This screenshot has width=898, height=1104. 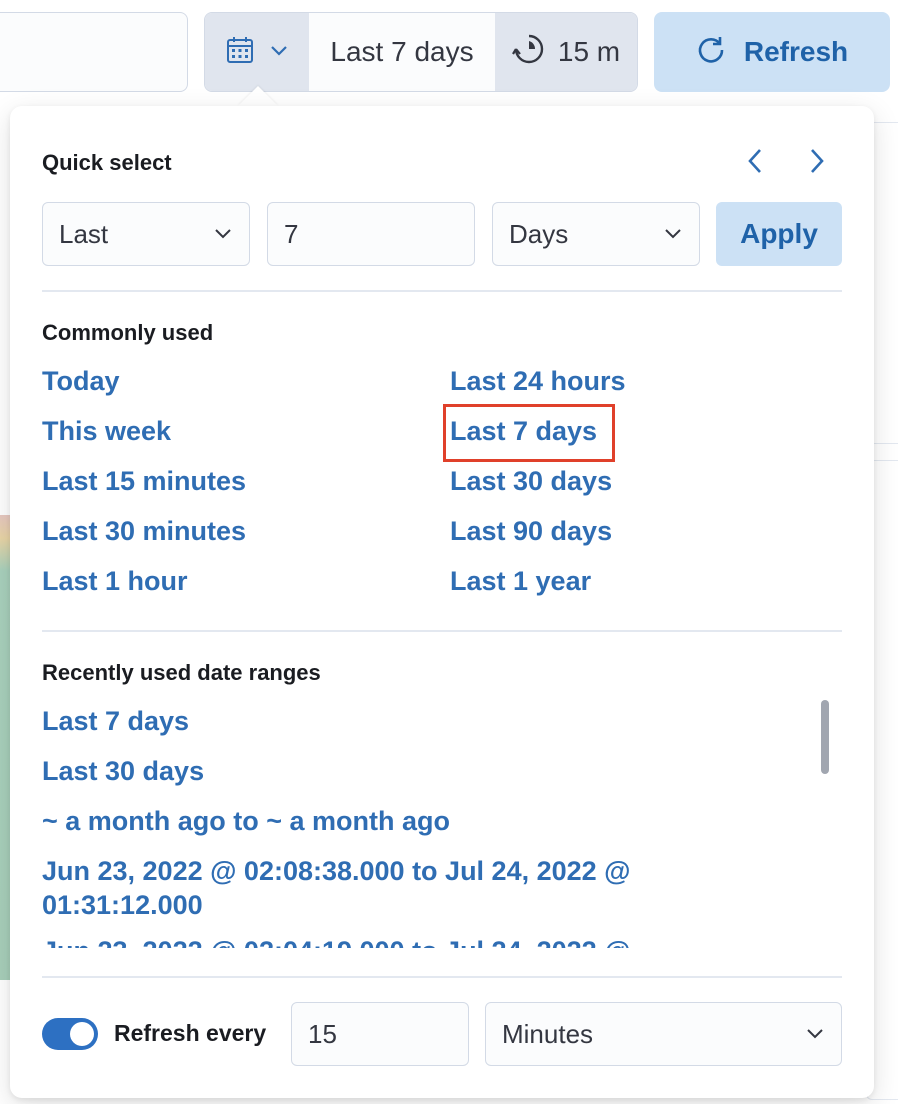 What do you see at coordinates (520, 581) in the screenshot?
I see `common-range-last-1-year: Last 1 year` at bounding box center [520, 581].